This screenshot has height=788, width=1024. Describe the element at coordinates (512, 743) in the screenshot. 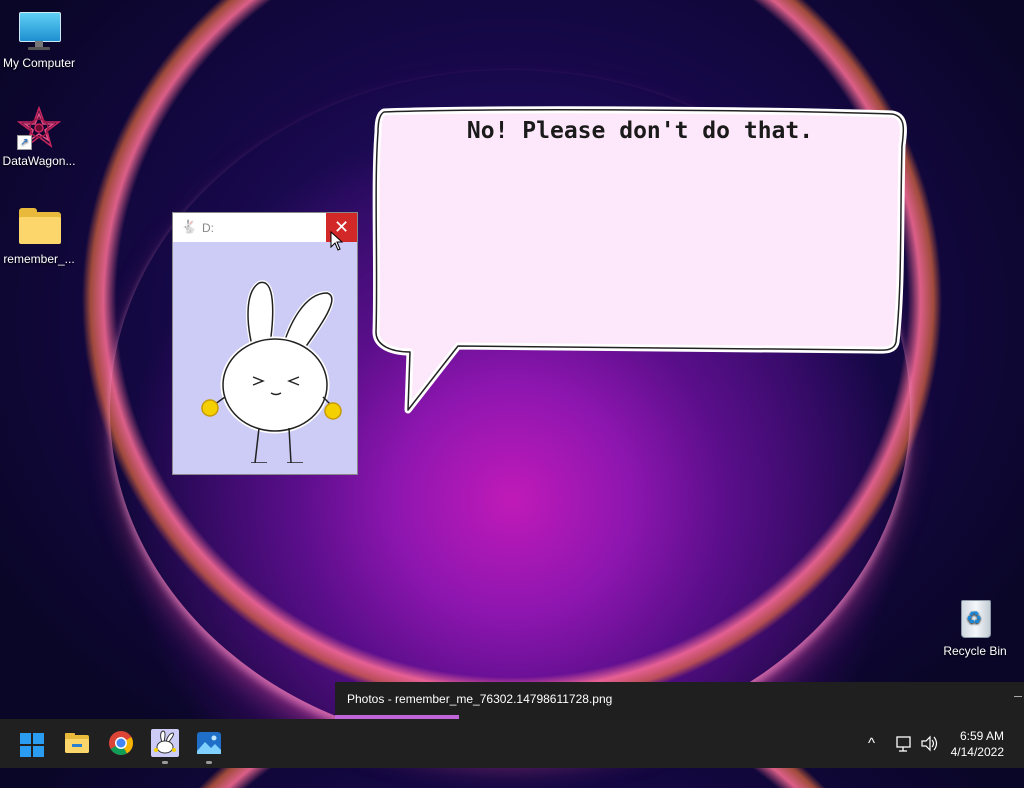

I see `taskbar: ^ 6:59 AM 4/14/2022` at that location.